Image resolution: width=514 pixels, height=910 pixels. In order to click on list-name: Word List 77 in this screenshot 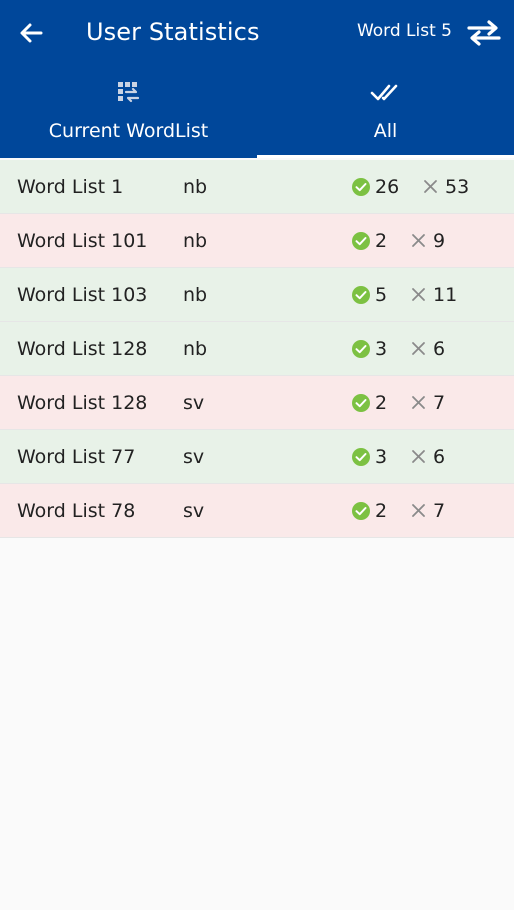, I will do `click(76, 457)`.